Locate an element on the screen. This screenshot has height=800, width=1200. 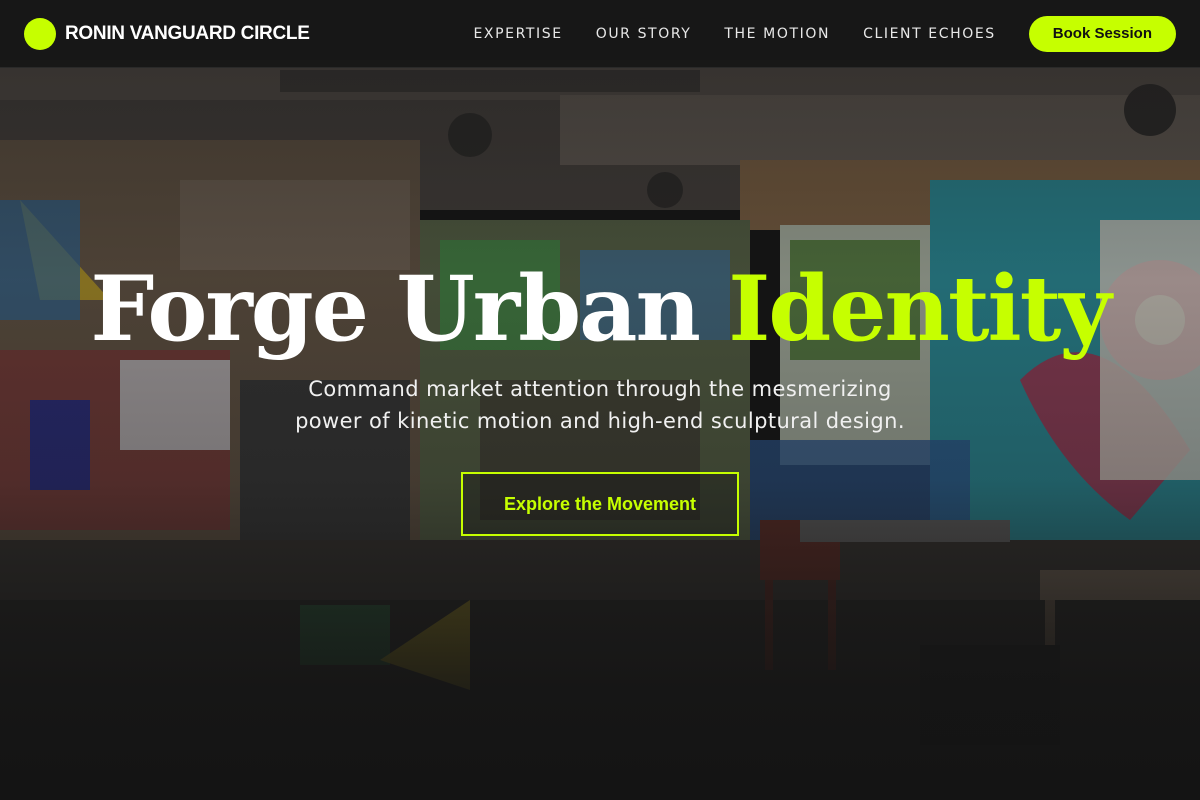
brand-logo-dot is located at coordinates (40, 33).